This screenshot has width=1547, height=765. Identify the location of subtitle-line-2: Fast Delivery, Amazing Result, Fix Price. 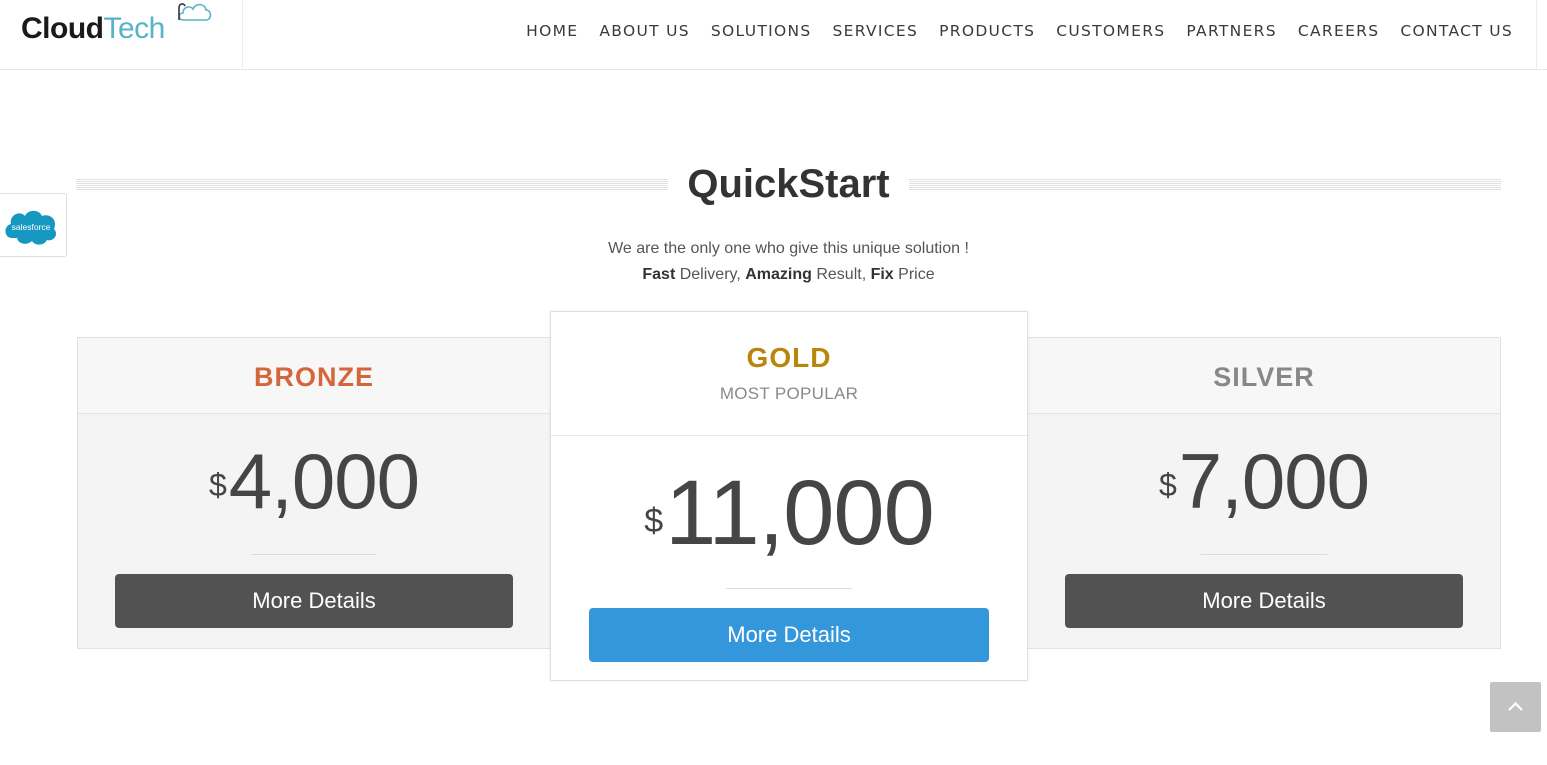
(773, 275).